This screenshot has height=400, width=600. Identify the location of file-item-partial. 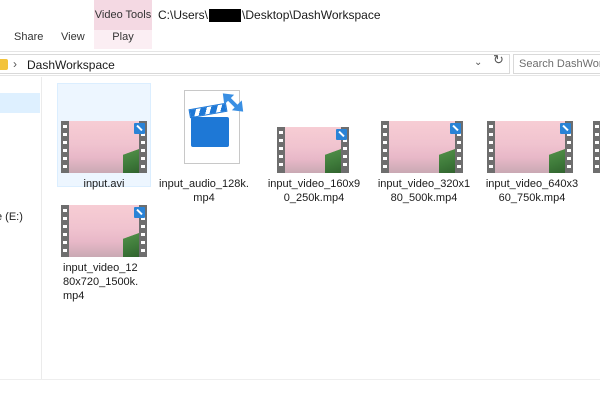
(595, 143).